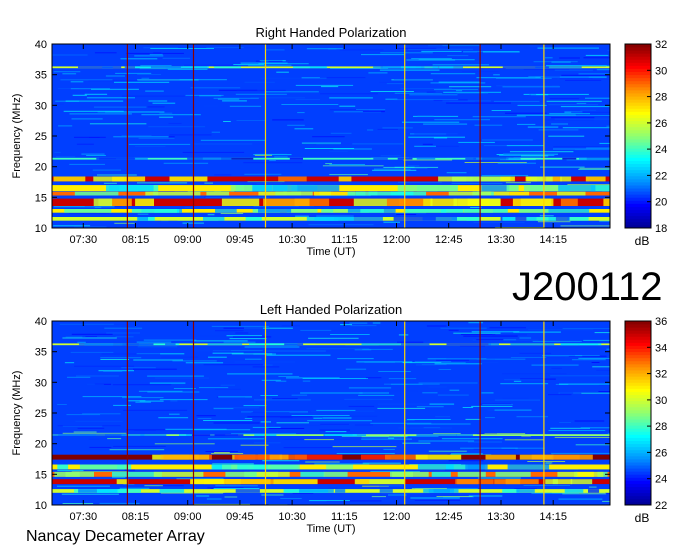 Image resolution: width=680 pixels, height=552 pixels. I want to click on x-tick-label: 12:45, so click(449, 517).